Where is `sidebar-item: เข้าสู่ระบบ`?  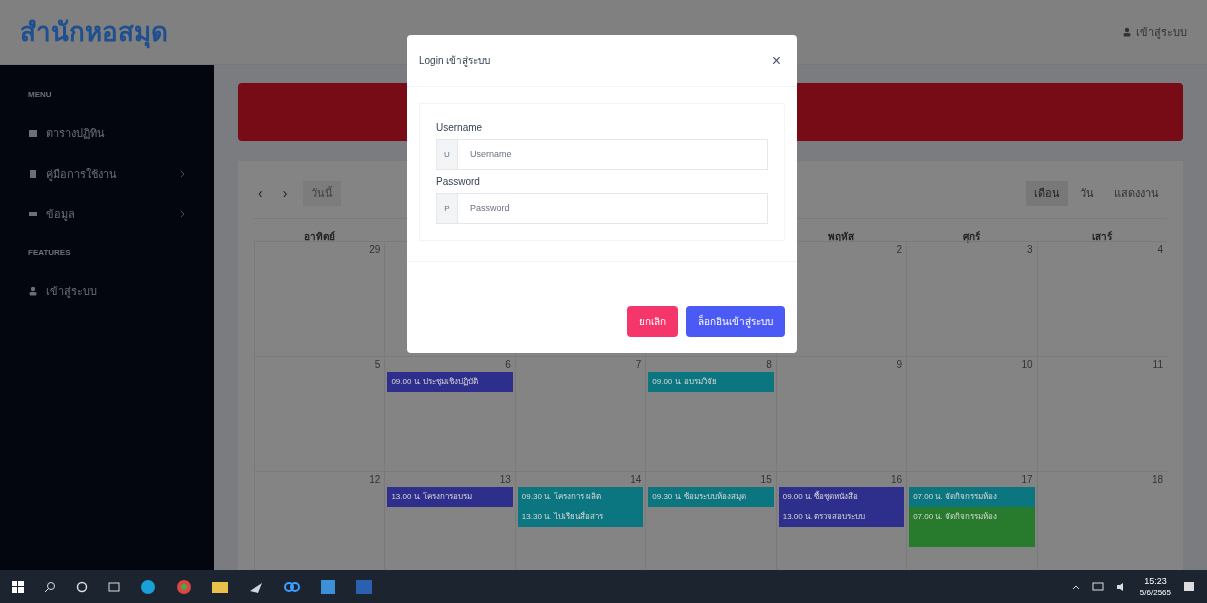
sidebar-item: เข้าสู่ระบบ is located at coordinates (107, 290).